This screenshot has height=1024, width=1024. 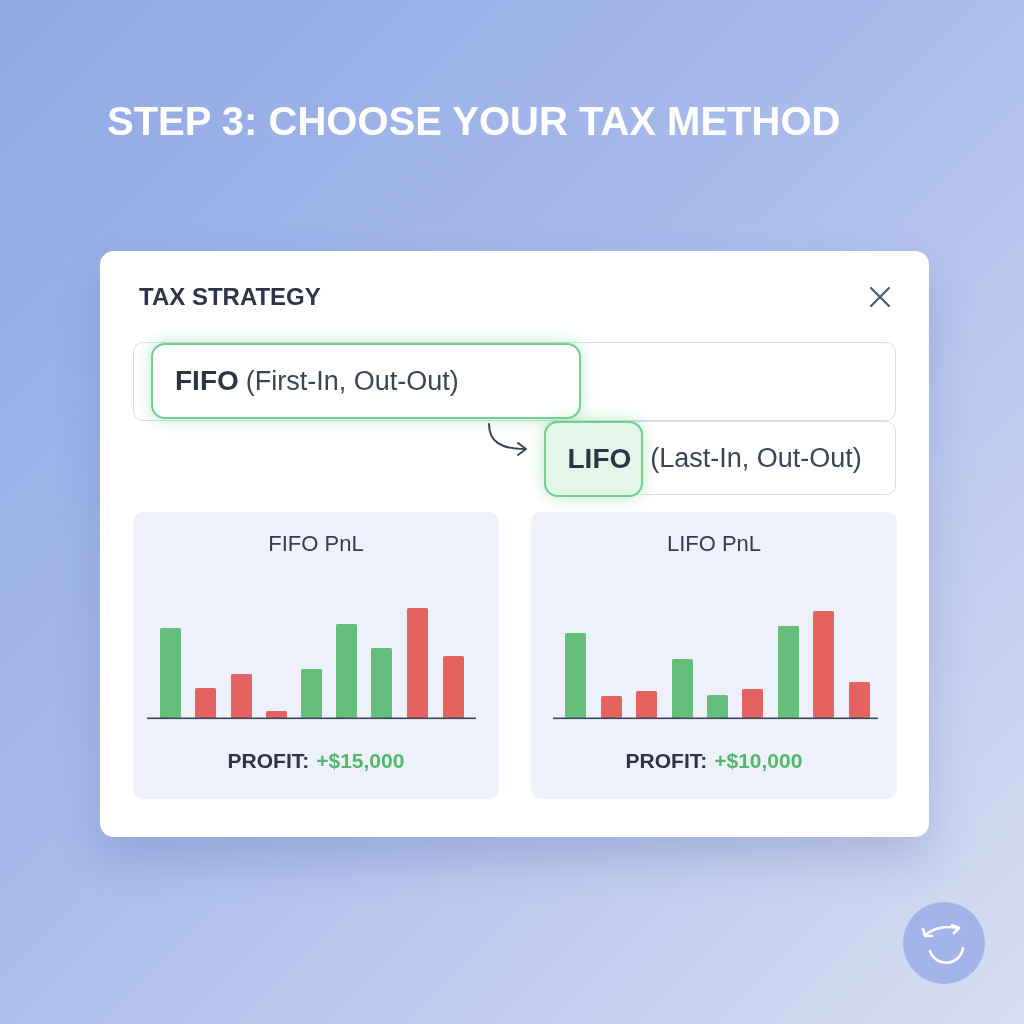 I want to click on method-option: FIFO (First-In, Out-Out), so click(x=514, y=381).